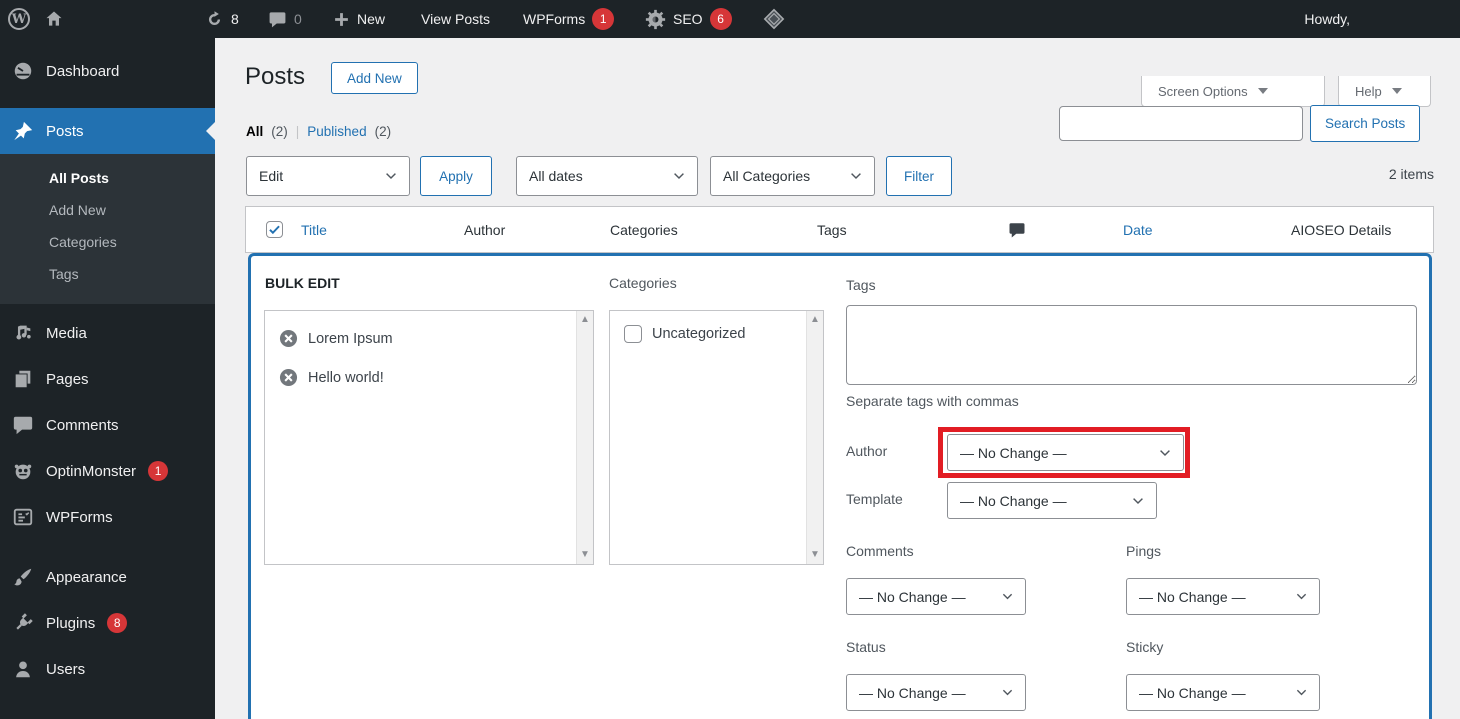  I want to click on sidebar-item-users: Users, so click(107, 669).